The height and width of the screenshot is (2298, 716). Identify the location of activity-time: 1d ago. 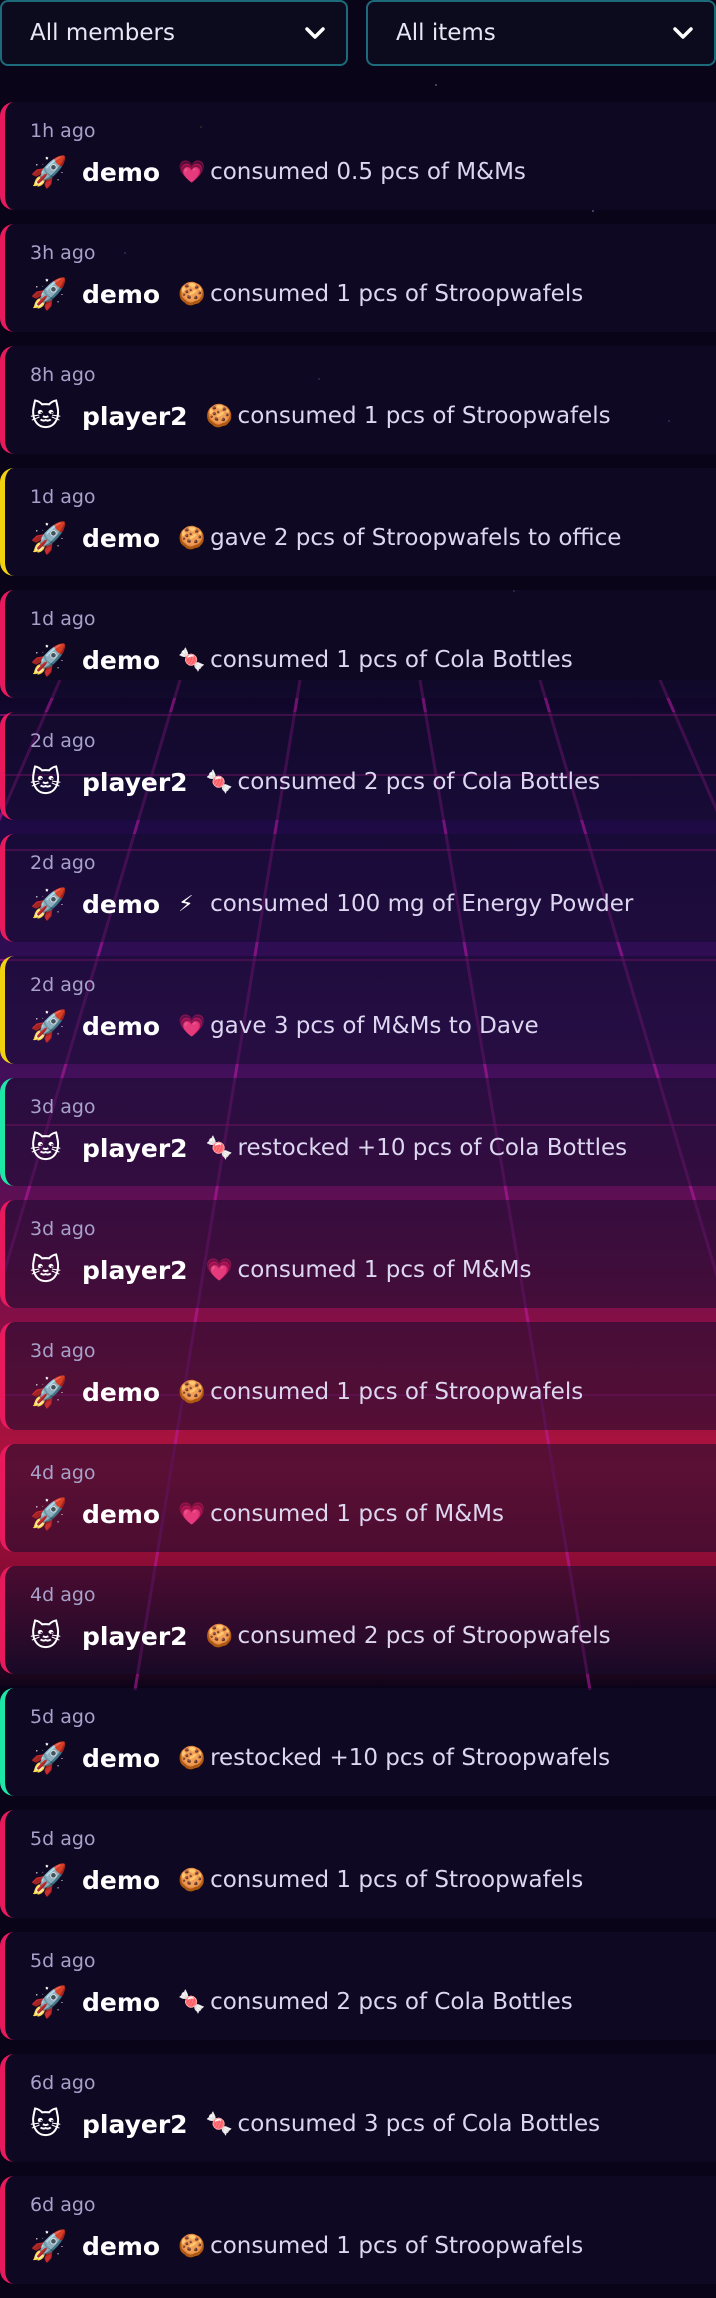
(63, 619).